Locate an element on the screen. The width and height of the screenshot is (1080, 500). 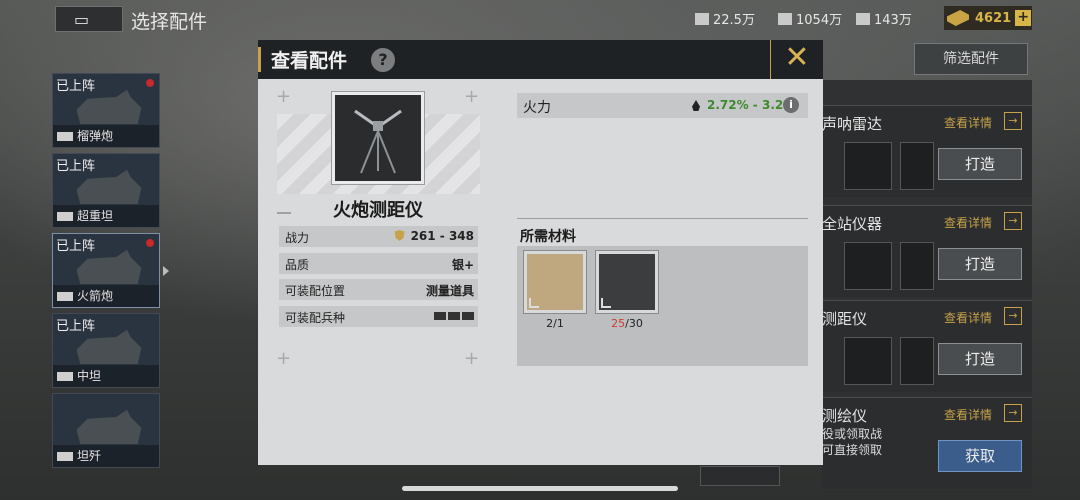
unit-card-rocket-artillery: 已上阵 火箭炮 is located at coordinates (106, 270).